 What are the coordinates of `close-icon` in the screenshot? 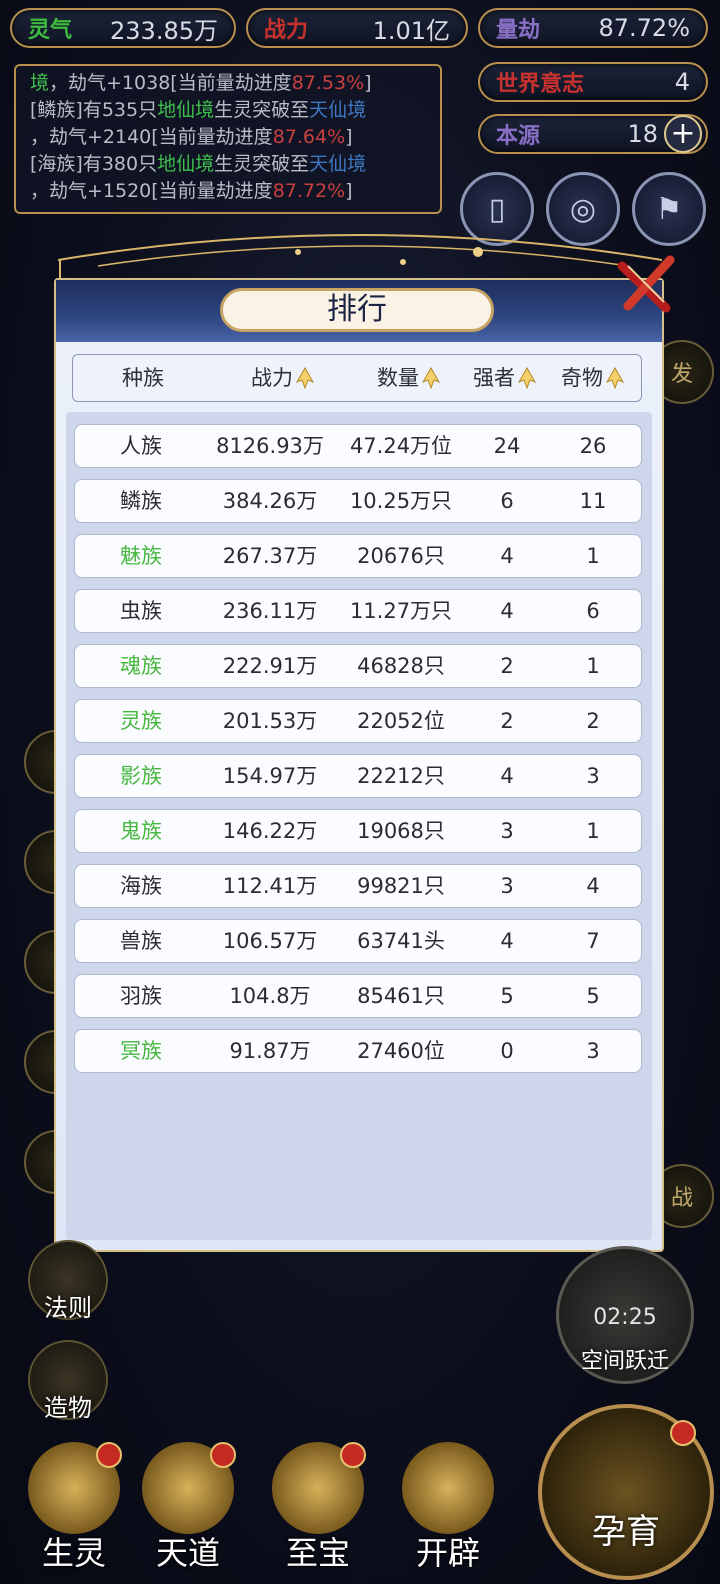 It's located at (646, 284).